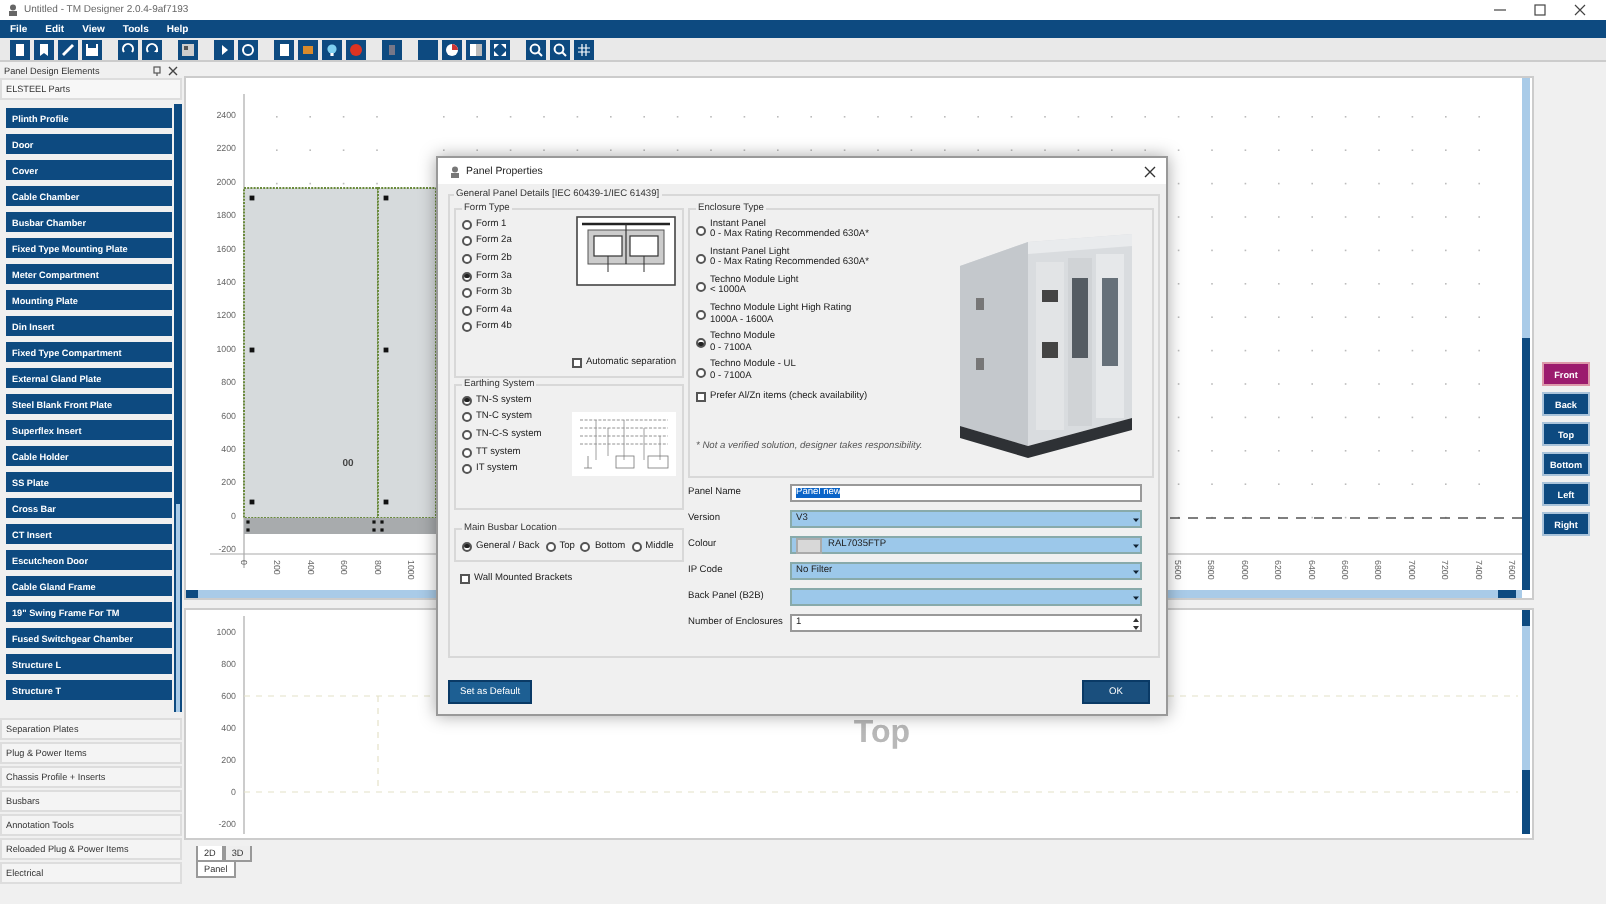 The image size is (1606, 904). I want to click on user-icon, so click(455, 171).